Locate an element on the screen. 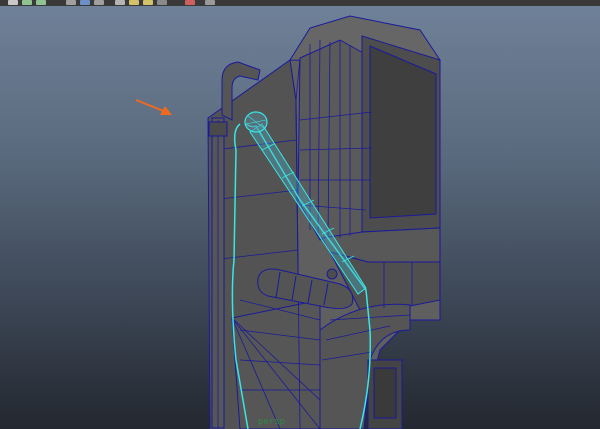  screen-panel is located at coordinates (403, 132).